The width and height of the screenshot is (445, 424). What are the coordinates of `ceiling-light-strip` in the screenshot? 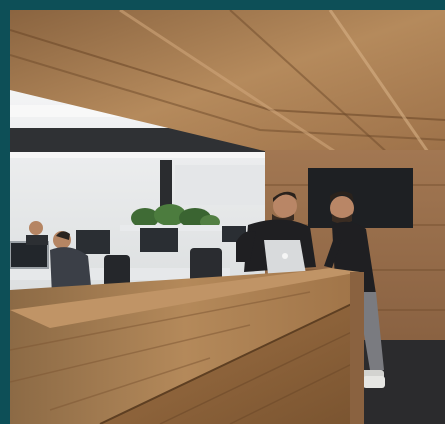 It's located at (137, 155).